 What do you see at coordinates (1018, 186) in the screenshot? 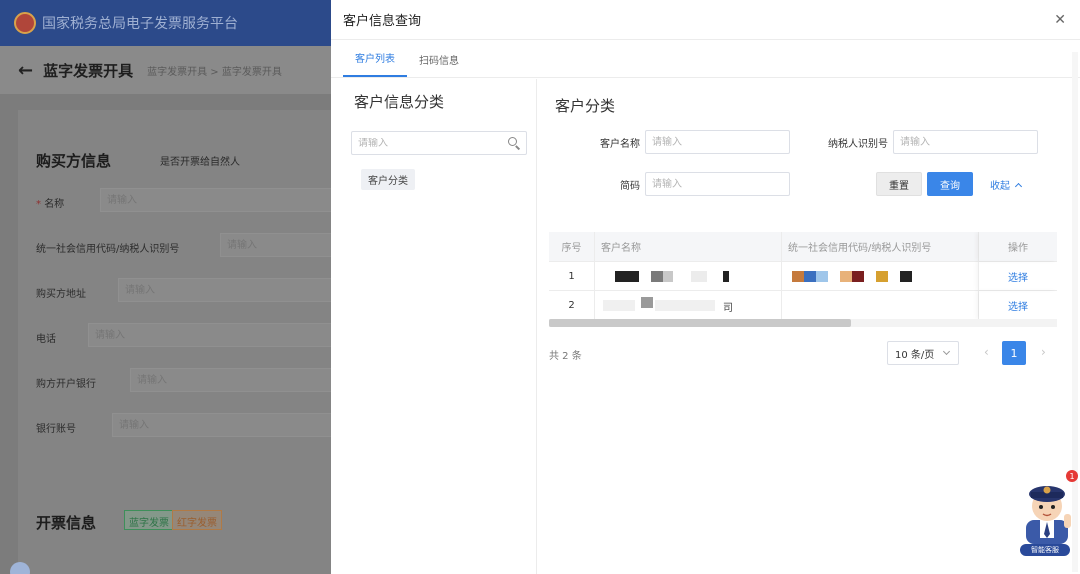
I see `chevron-up-icon` at bounding box center [1018, 186].